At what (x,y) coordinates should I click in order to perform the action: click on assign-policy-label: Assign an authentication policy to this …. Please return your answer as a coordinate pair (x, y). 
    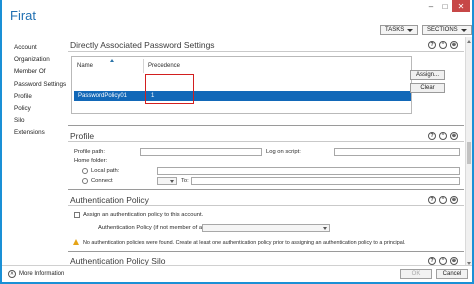
    Looking at the image, I should click on (143, 215).